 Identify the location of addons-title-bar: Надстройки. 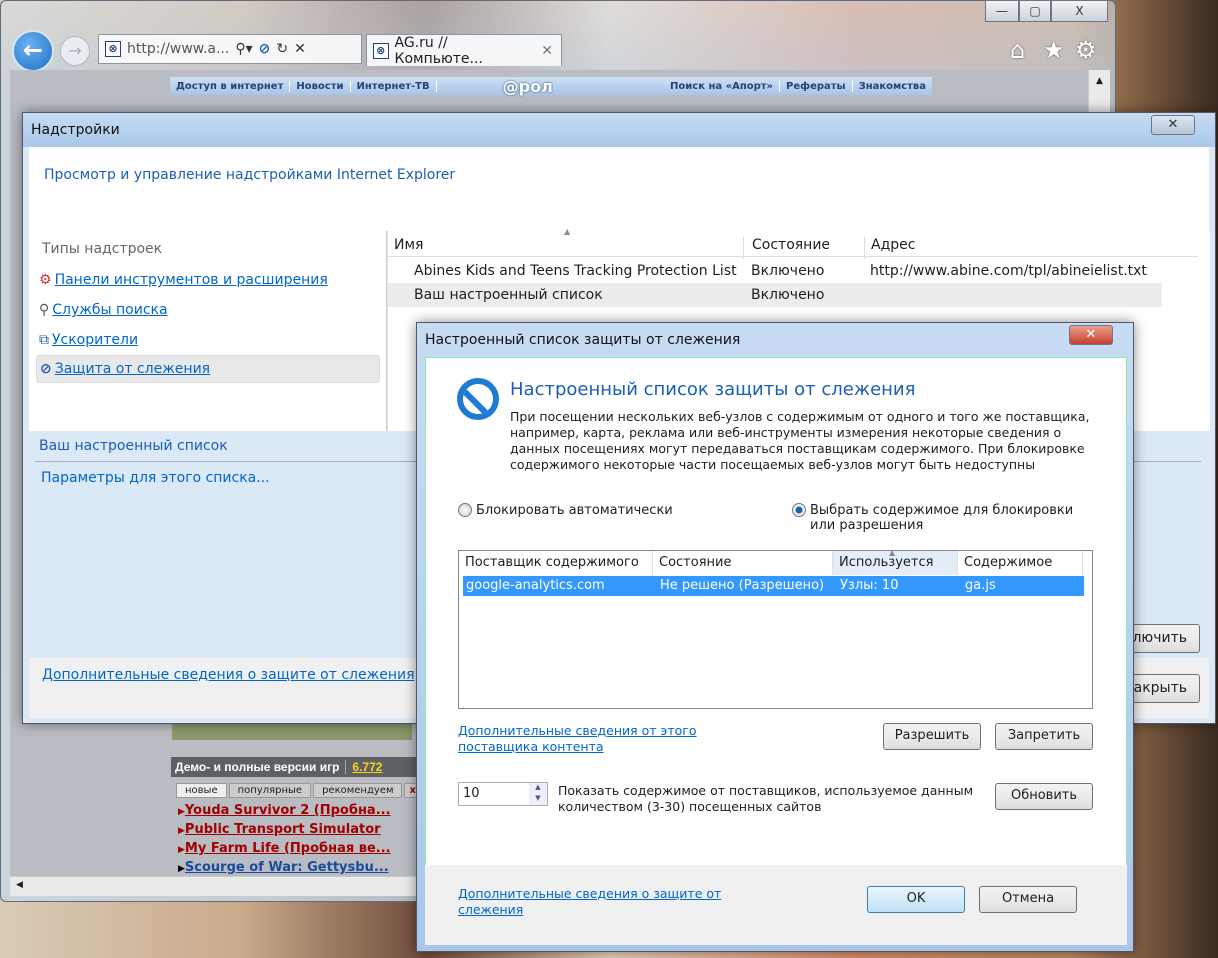
(619, 130).